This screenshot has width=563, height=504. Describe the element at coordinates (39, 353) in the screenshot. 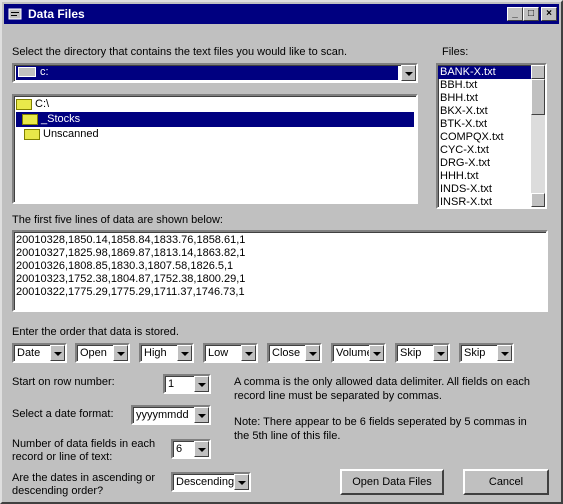

I see `field-select-1: Date` at that location.